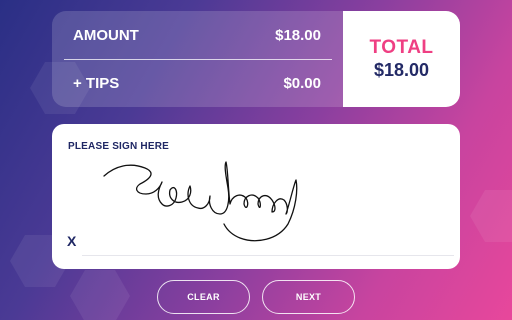  What do you see at coordinates (268, 255) in the screenshot?
I see `signature-baseline` at bounding box center [268, 255].